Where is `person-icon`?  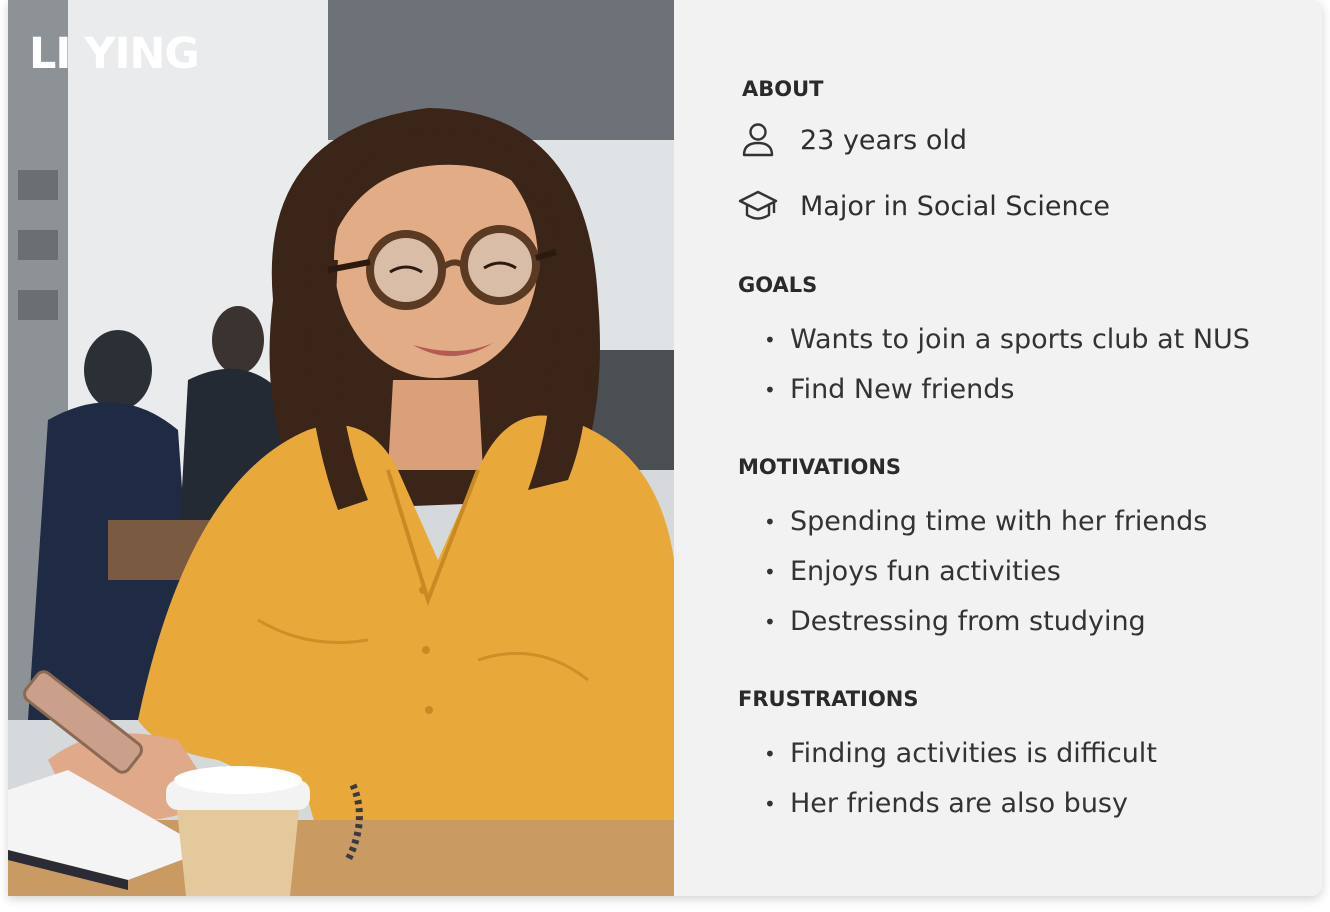 person-icon is located at coordinates (758, 140).